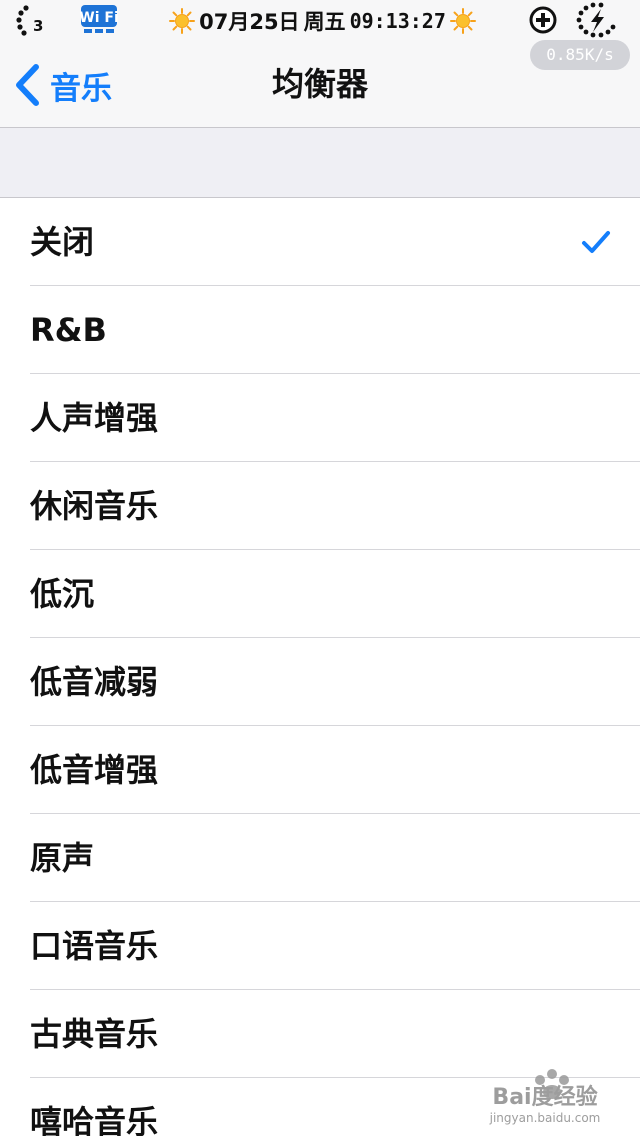 The height and width of the screenshot is (1136, 640). What do you see at coordinates (29, 20) in the screenshot?
I see `signal-dots-icon: 3` at bounding box center [29, 20].